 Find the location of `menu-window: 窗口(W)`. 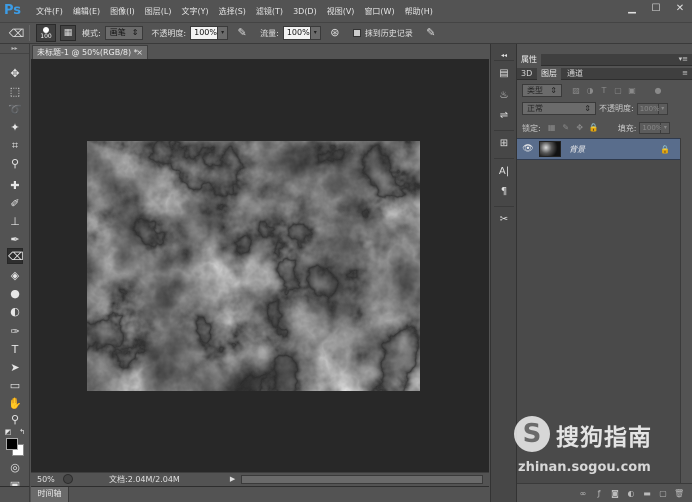

menu-window: 窗口(W) is located at coordinates (379, 11).